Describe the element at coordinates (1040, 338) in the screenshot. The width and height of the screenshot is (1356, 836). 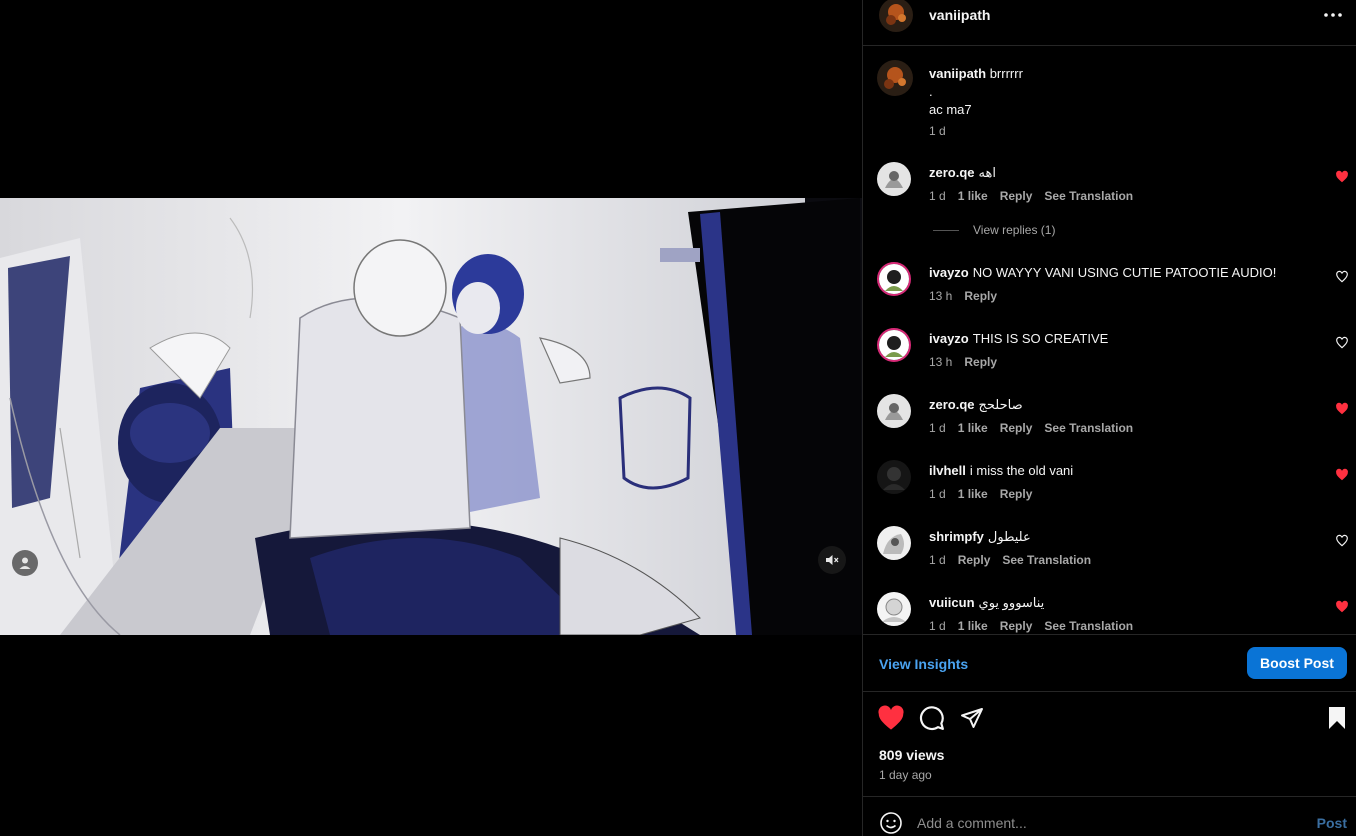
I see `comment-text: THIS IS SO CREATIVE` at that location.